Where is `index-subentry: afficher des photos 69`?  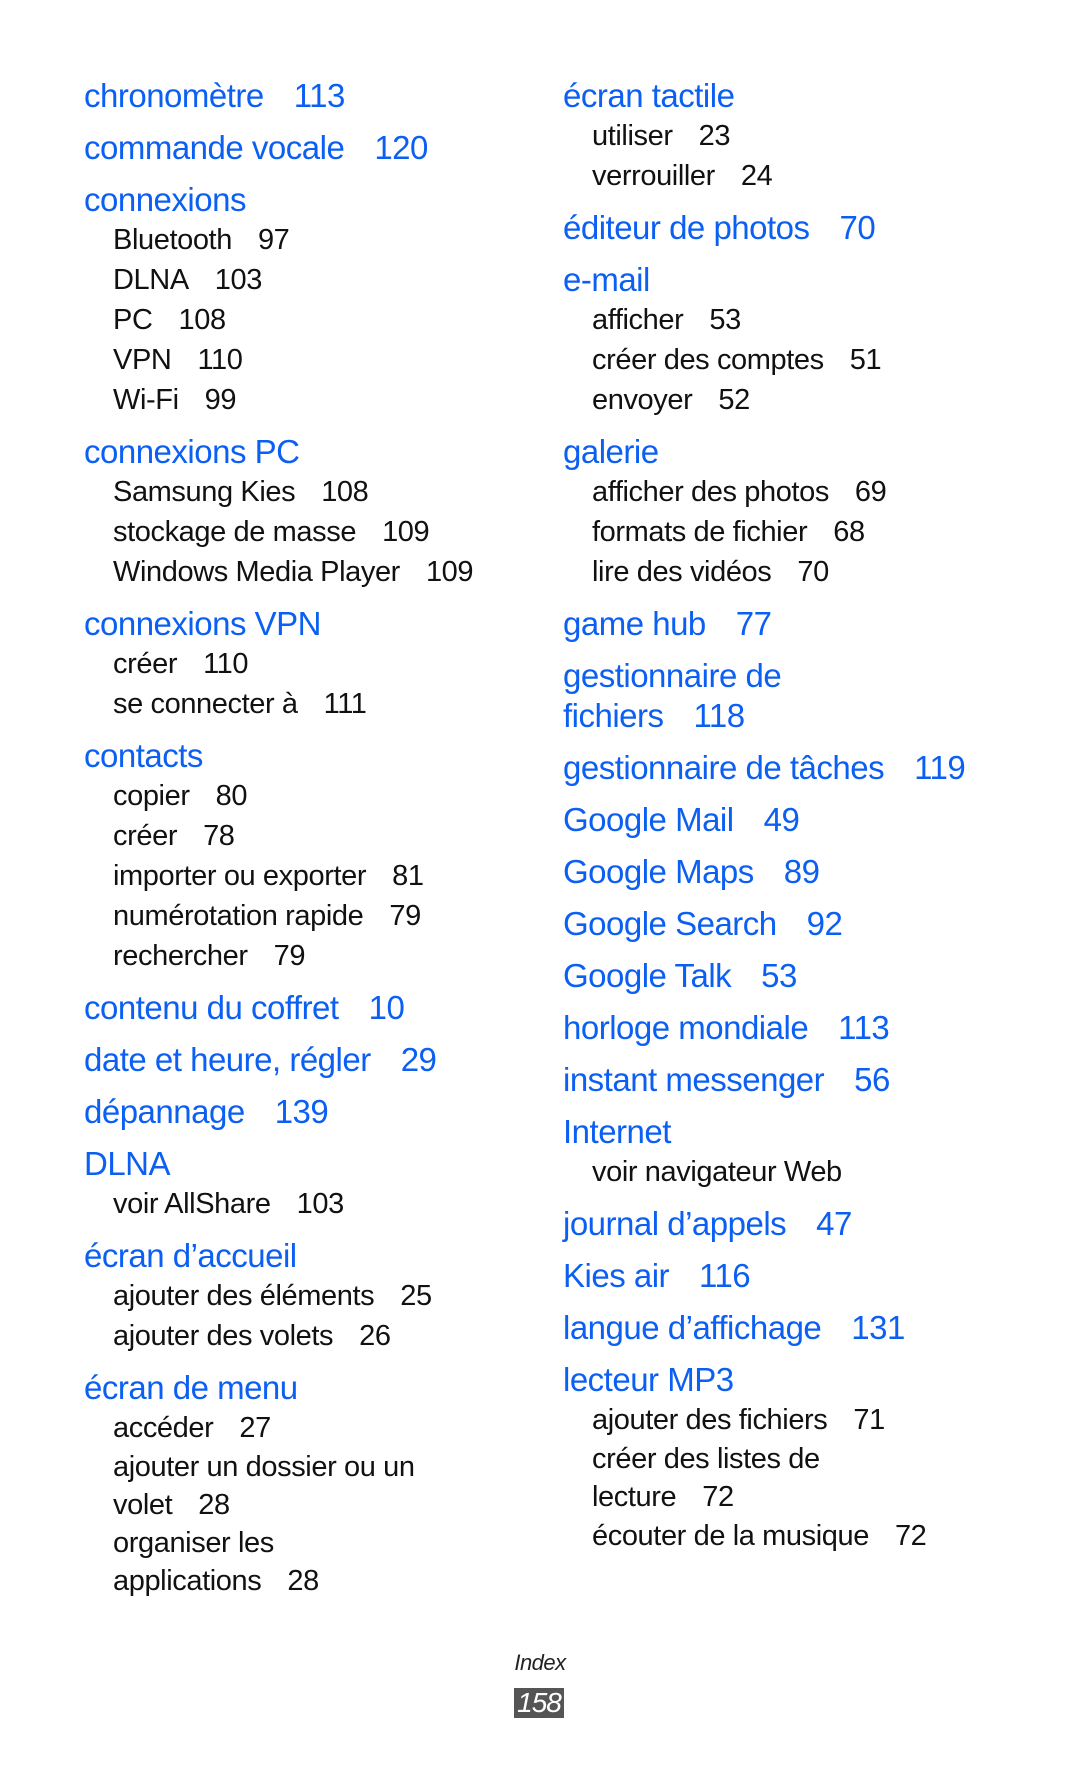
index-subentry: afficher des photos 69 is located at coordinates (803, 492).